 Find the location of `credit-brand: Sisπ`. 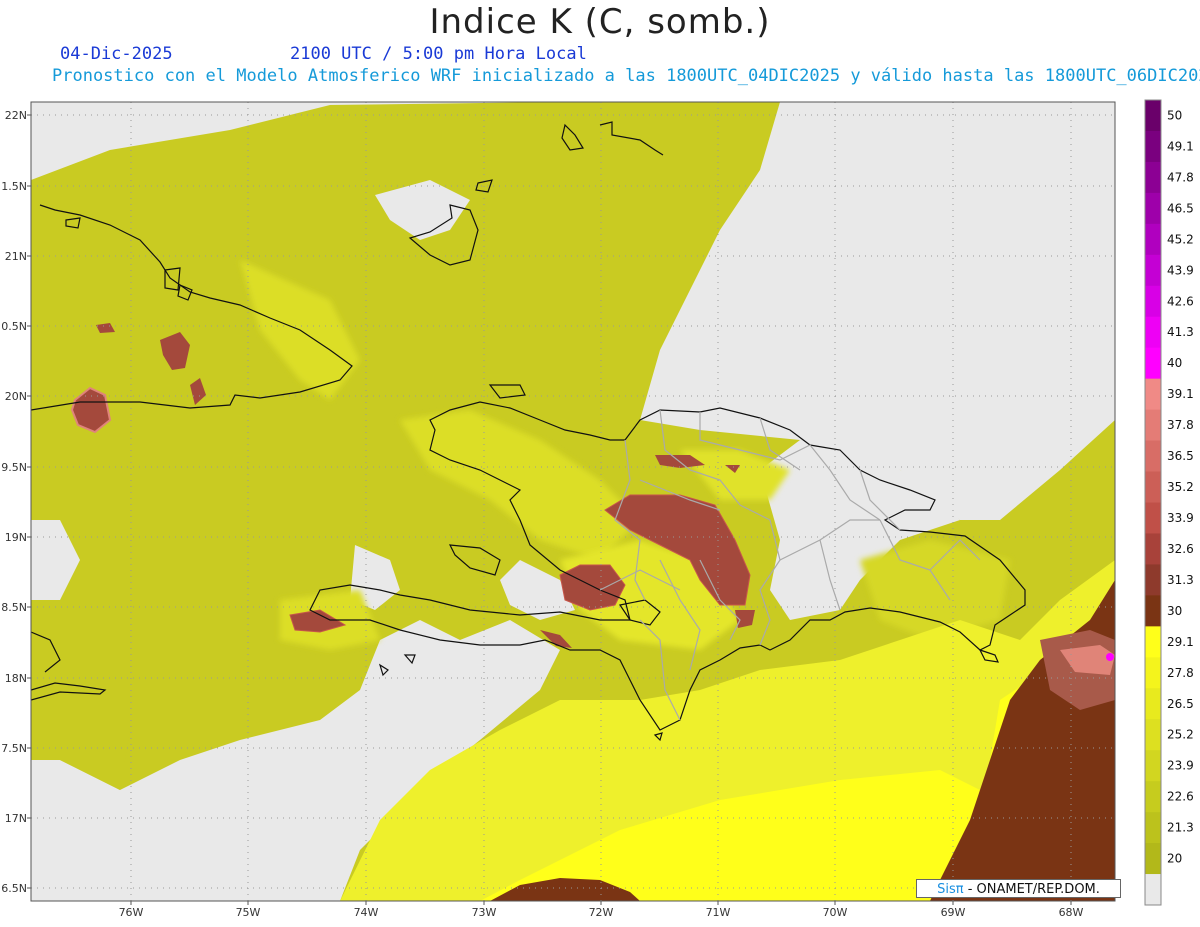

credit-brand: Sisπ is located at coordinates (950, 889).